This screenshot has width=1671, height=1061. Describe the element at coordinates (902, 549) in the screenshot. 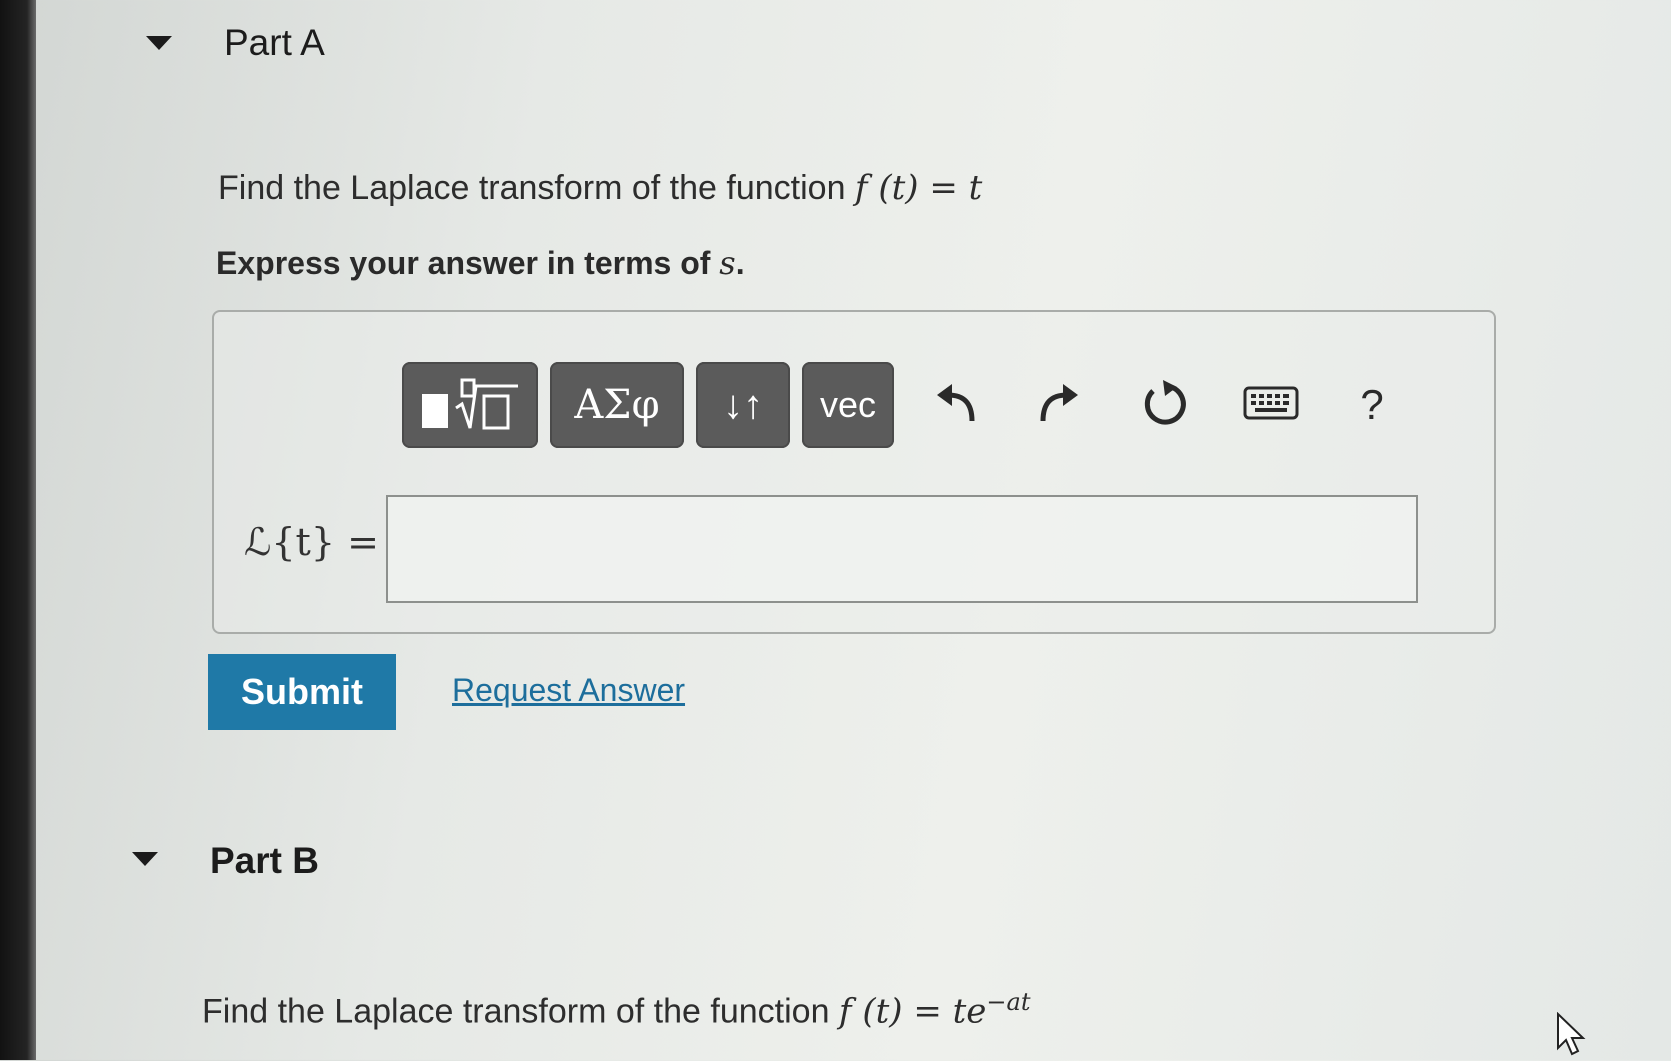

I see `answer-input` at that location.